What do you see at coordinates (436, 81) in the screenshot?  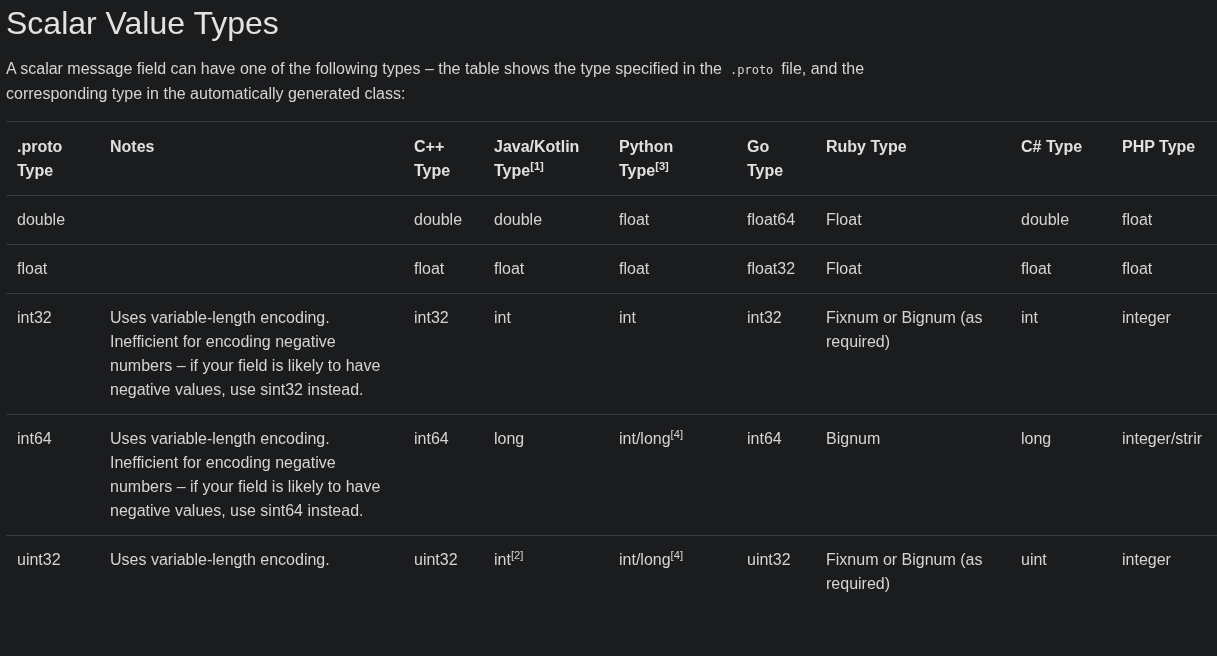 I see `intro-paragraph: A scalar message field can have one of the following types – the table shows the type specified in the .proto file, and the corresponding type in the automatically generated class:` at bounding box center [436, 81].